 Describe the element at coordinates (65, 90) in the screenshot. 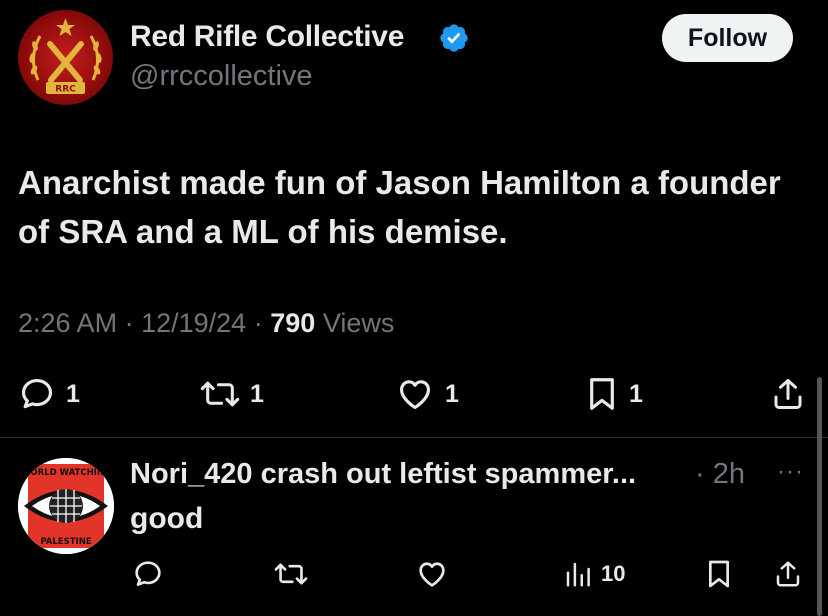

I see `svg-text: RRC` at that location.